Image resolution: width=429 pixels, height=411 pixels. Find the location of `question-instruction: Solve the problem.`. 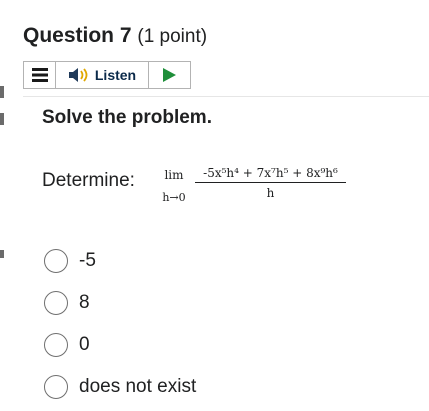

question-instruction: Solve the problem. is located at coordinates (127, 117).